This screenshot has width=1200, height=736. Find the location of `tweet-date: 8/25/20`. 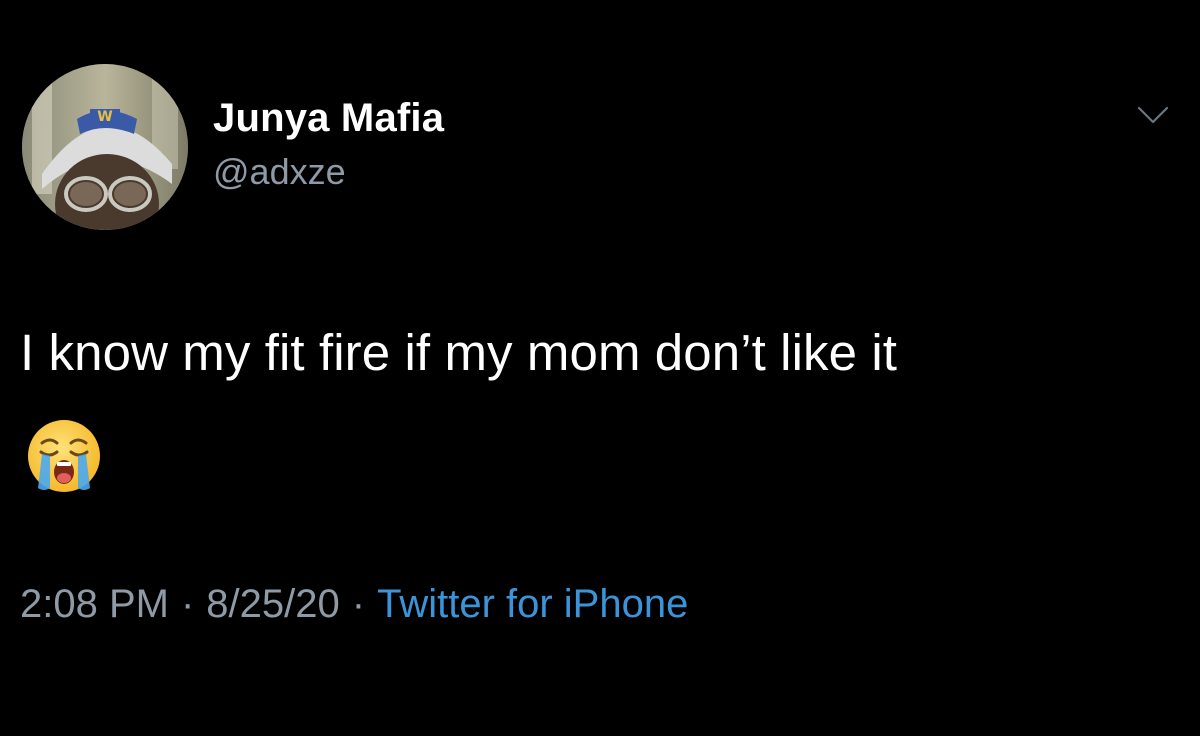

tweet-date: 8/25/20 is located at coordinates (272, 604).